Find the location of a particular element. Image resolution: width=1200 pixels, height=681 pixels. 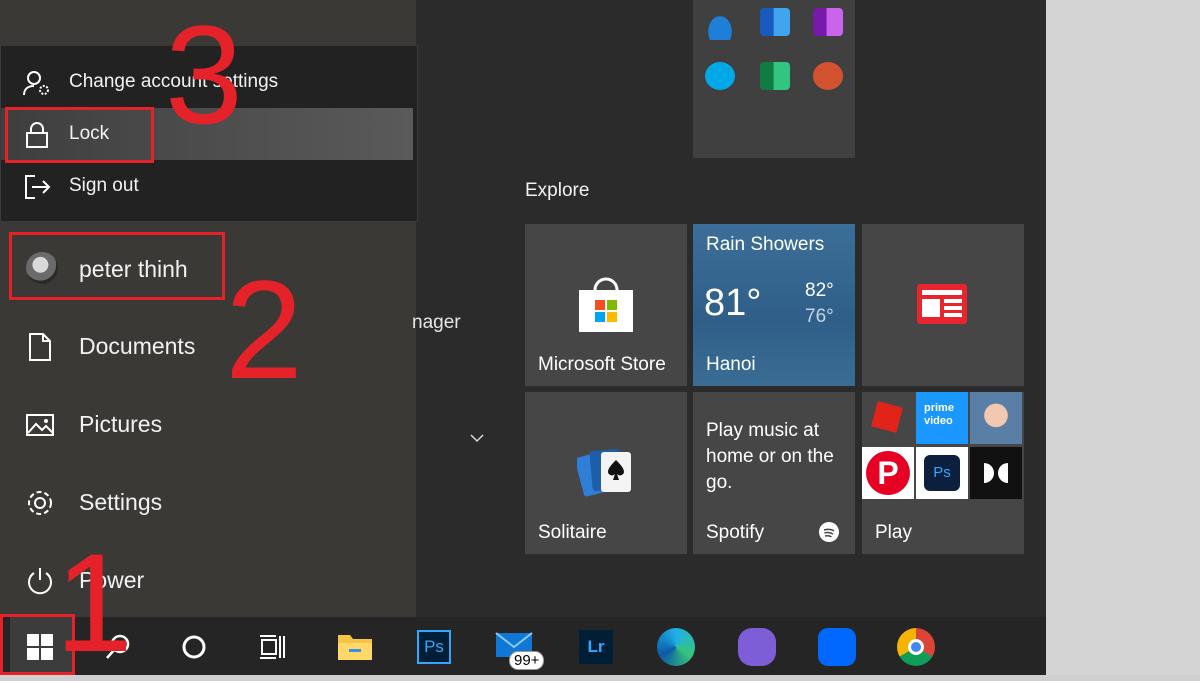

sign-out-icon is located at coordinates (38, 187).